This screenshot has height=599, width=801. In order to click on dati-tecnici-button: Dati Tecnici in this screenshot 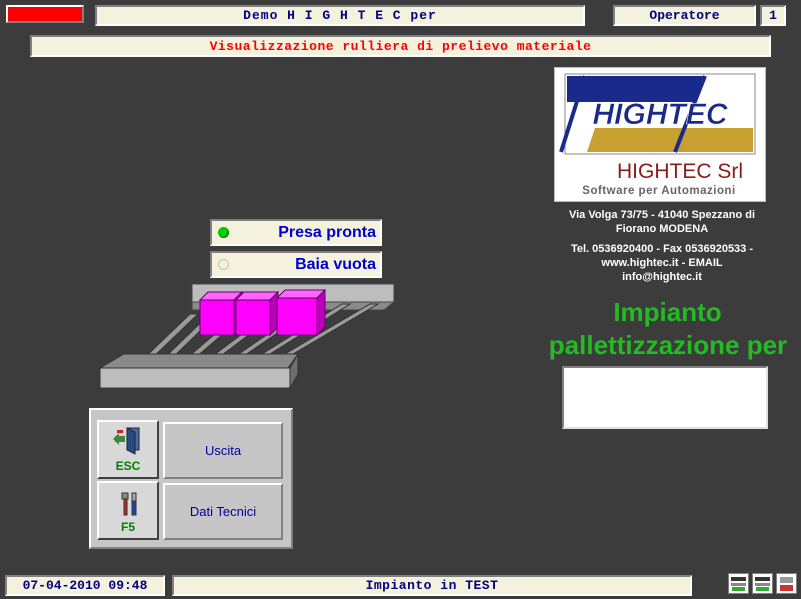, I will do `click(223, 511)`.